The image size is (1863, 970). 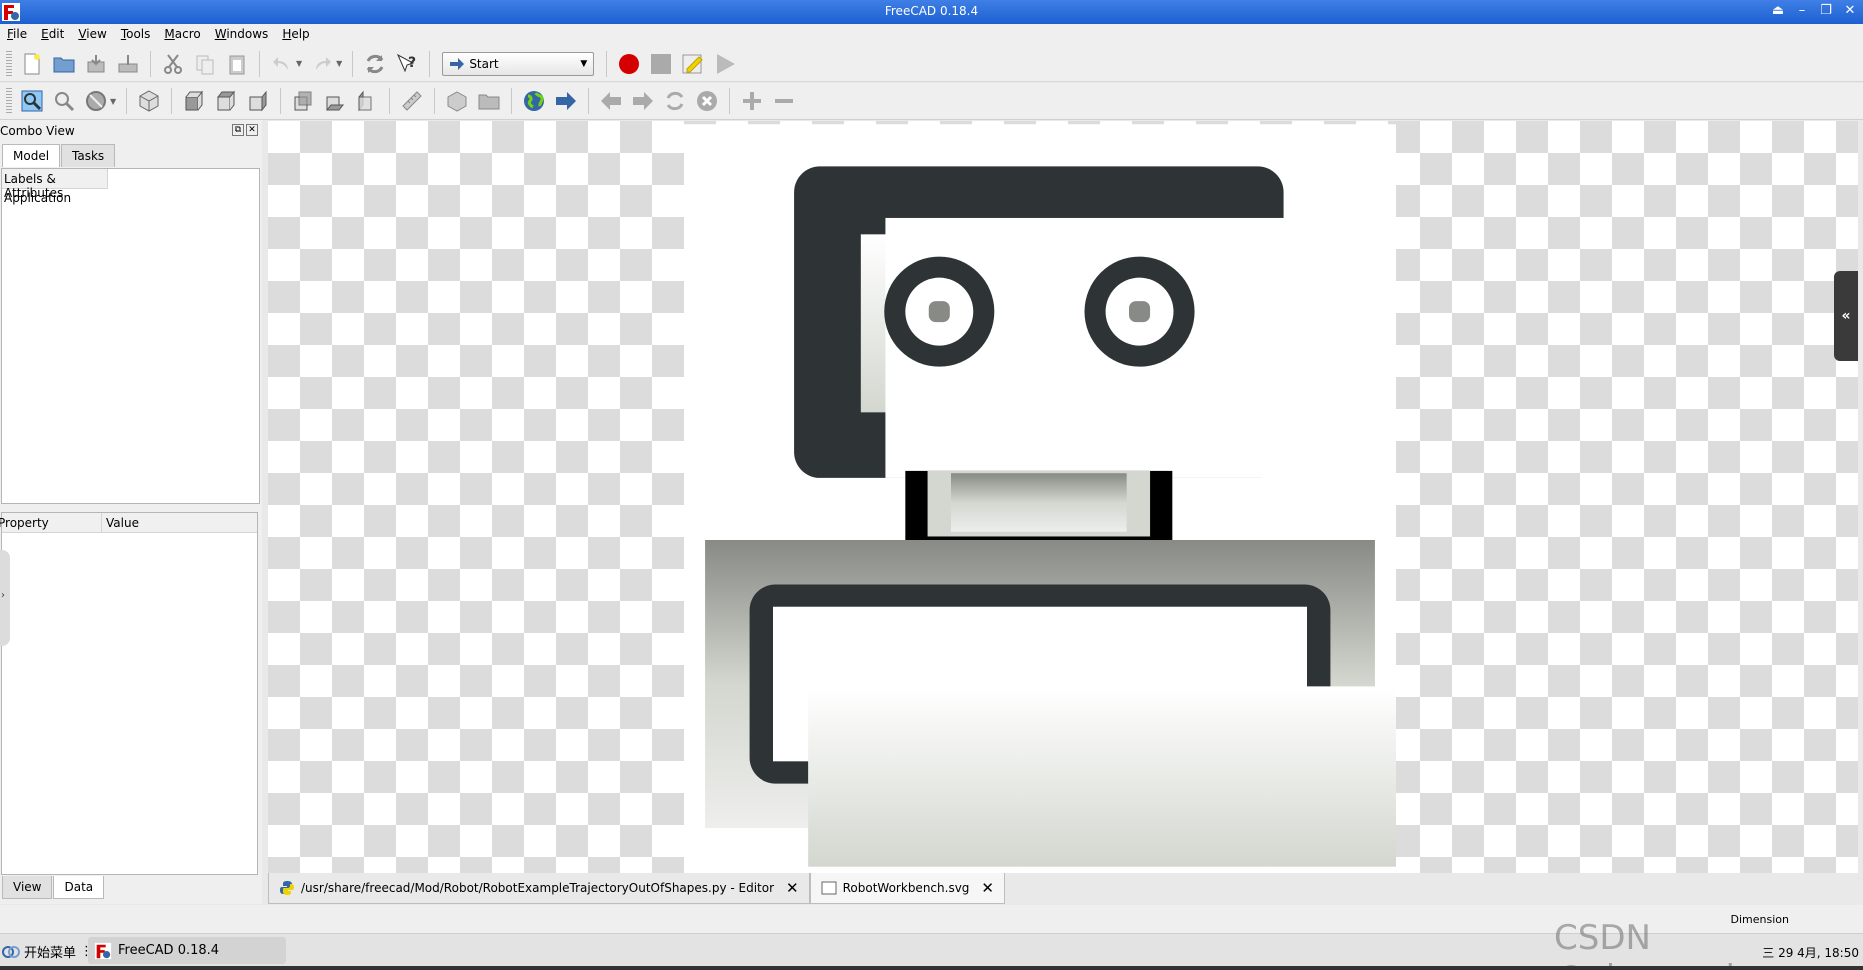 What do you see at coordinates (88, 155) in the screenshot?
I see `tab-tasks: Tasks` at bounding box center [88, 155].